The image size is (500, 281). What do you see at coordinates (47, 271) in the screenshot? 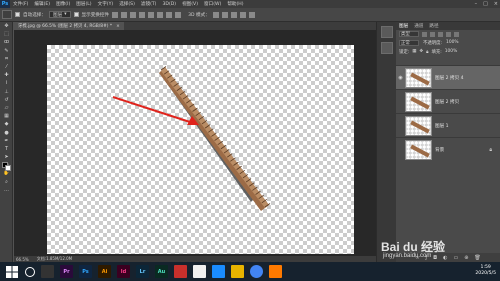
I see `task-view-icon` at bounding box center [47, 271].